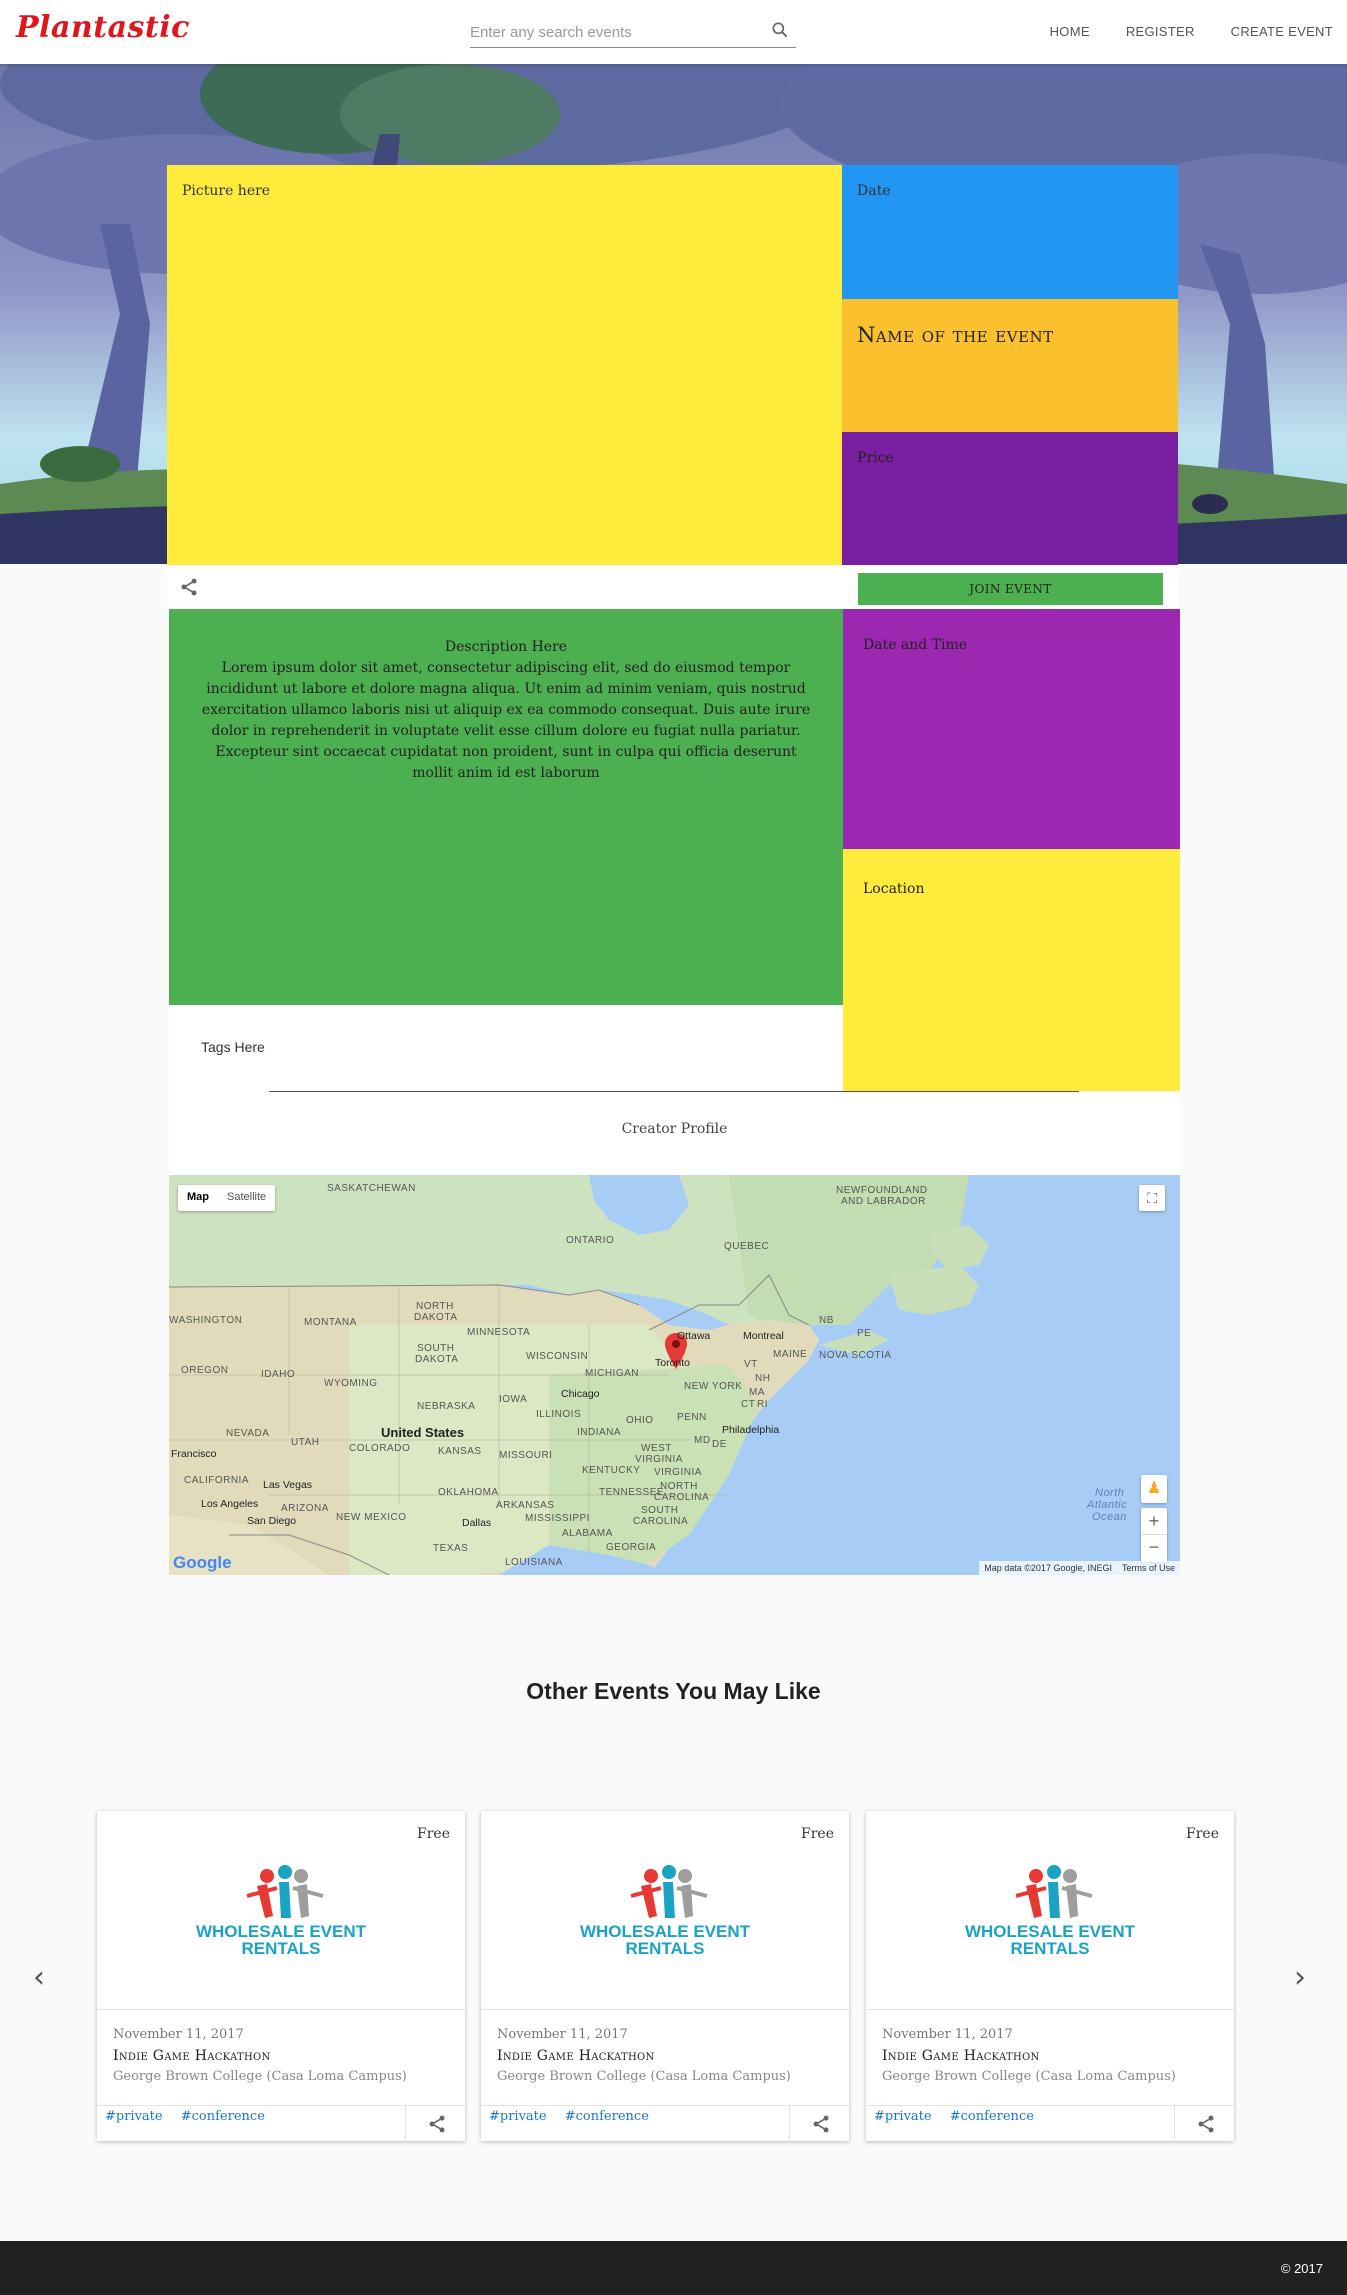 The height and width of the screenshot is (2295, 1347). I want to click on join-event-button: JOIN EVENT, so click(1010, 589).